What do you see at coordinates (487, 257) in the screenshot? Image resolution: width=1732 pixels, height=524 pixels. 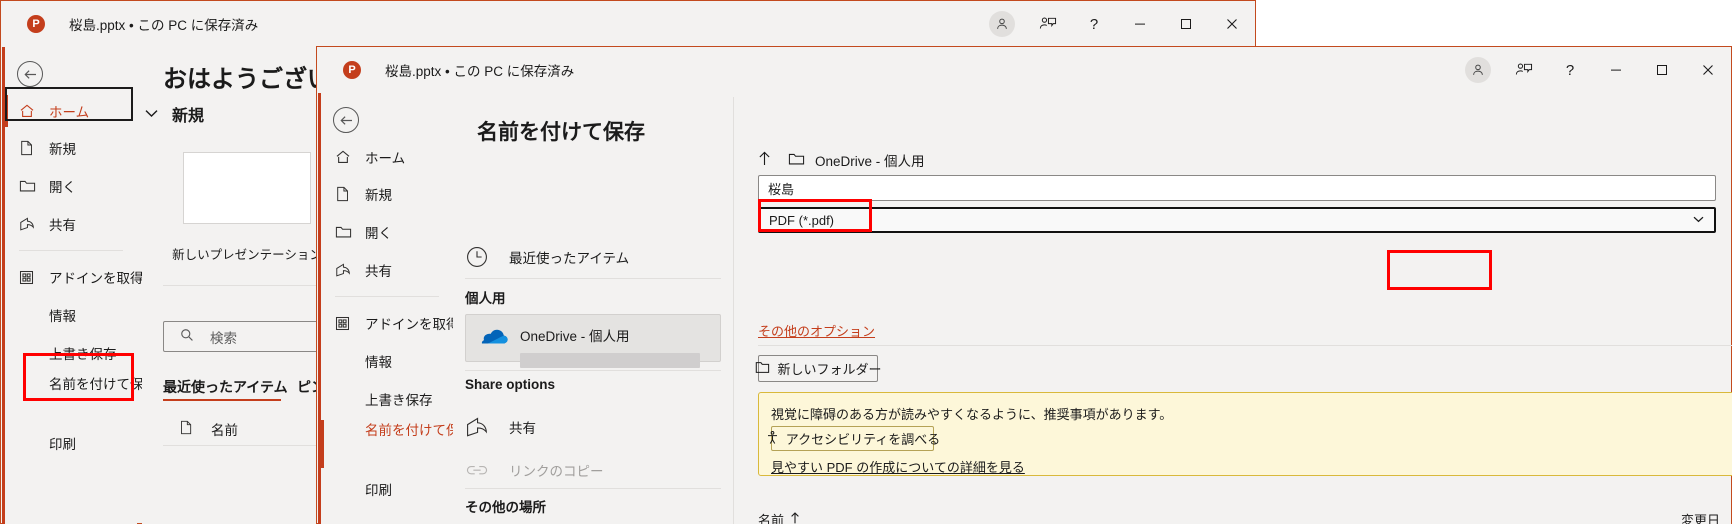 I see `clock-icon` at bounding box center [487, 257].